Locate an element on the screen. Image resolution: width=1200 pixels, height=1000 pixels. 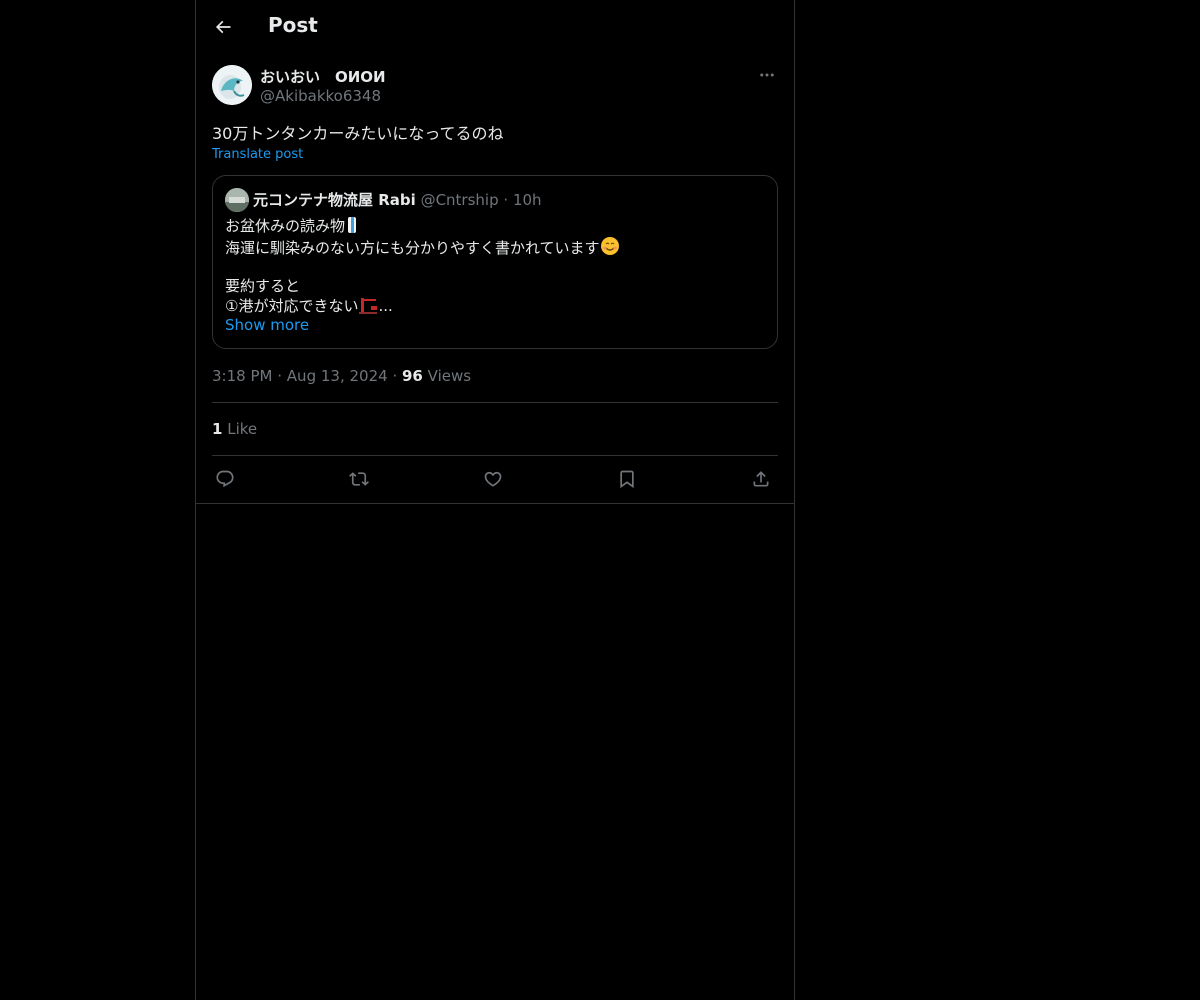
smiling-face-icon is located at coordinates (610, 248).